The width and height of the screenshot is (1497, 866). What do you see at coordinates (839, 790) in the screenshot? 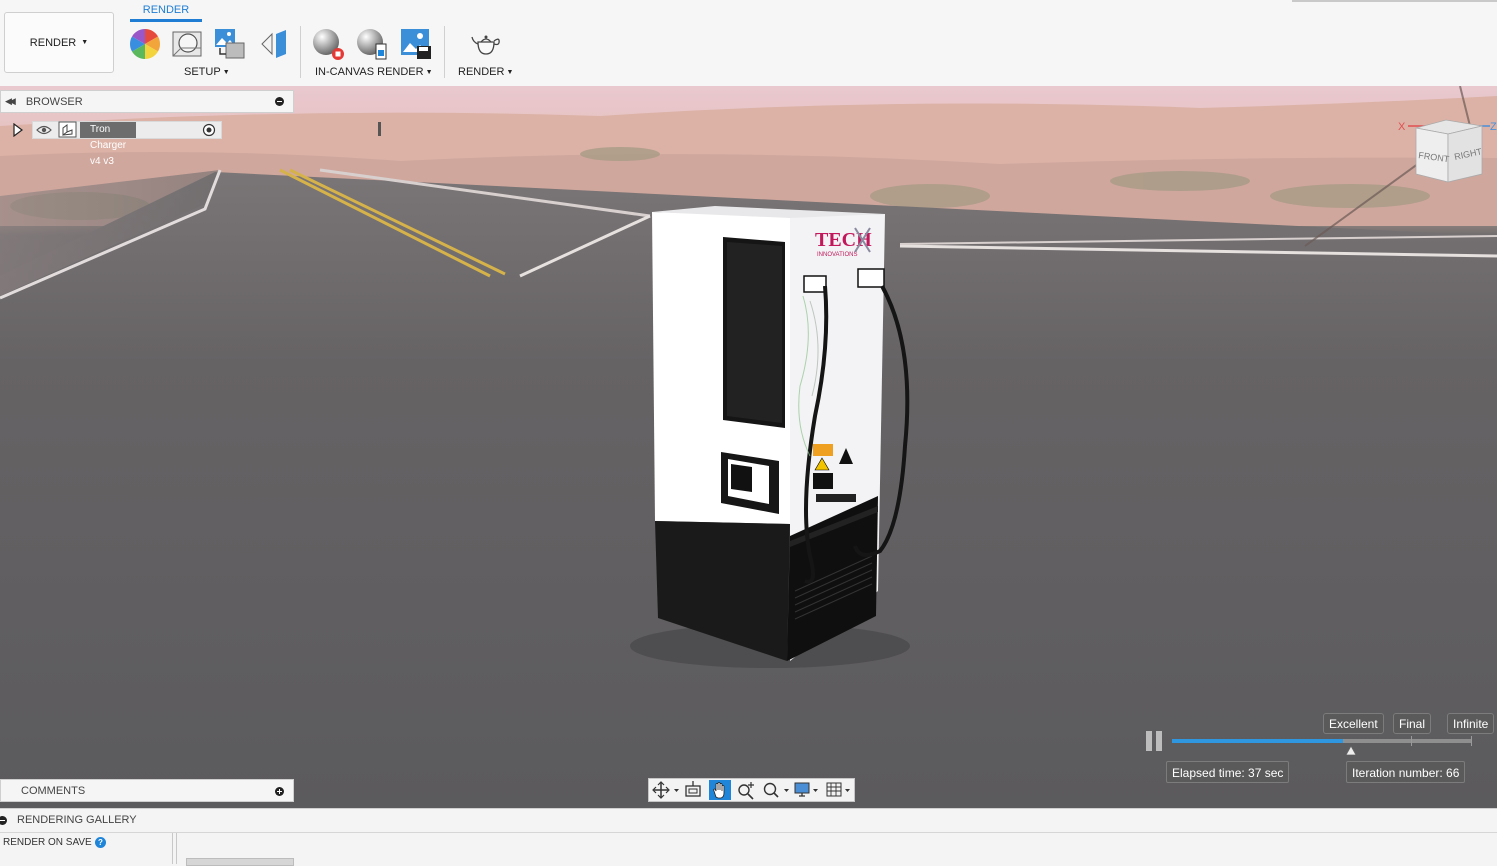
I see `grid-settings-icon` at bounding box center [839, 790].